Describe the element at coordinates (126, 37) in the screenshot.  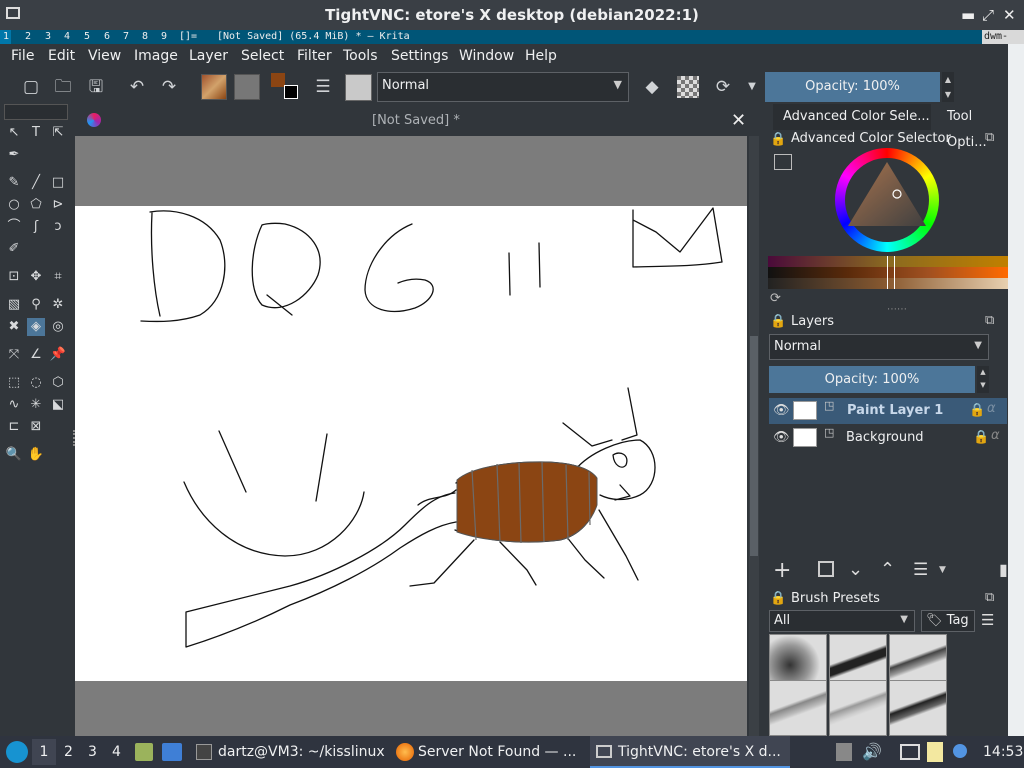
I see `dwm-tag-7: 7` at that location.